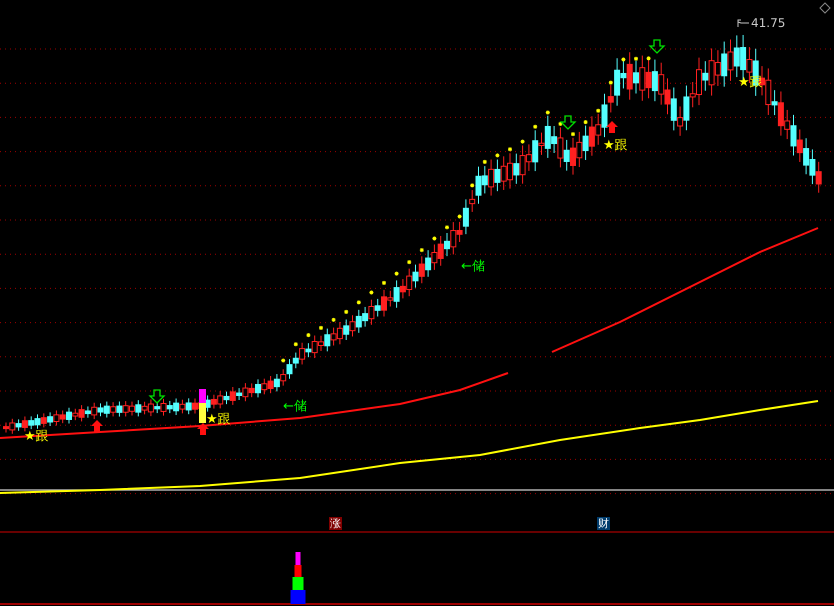 This screenshot has width=834, height=606. What do you see at coordinates (768, 23) in the screenshot?
I see `price-text: 41.75` at bounding box center [768, 23].